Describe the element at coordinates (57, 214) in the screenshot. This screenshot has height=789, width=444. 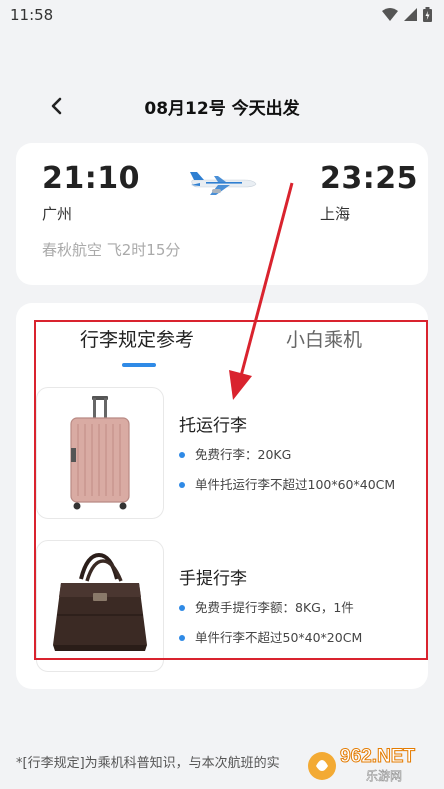
I see `depart-city: 广州` at that location.